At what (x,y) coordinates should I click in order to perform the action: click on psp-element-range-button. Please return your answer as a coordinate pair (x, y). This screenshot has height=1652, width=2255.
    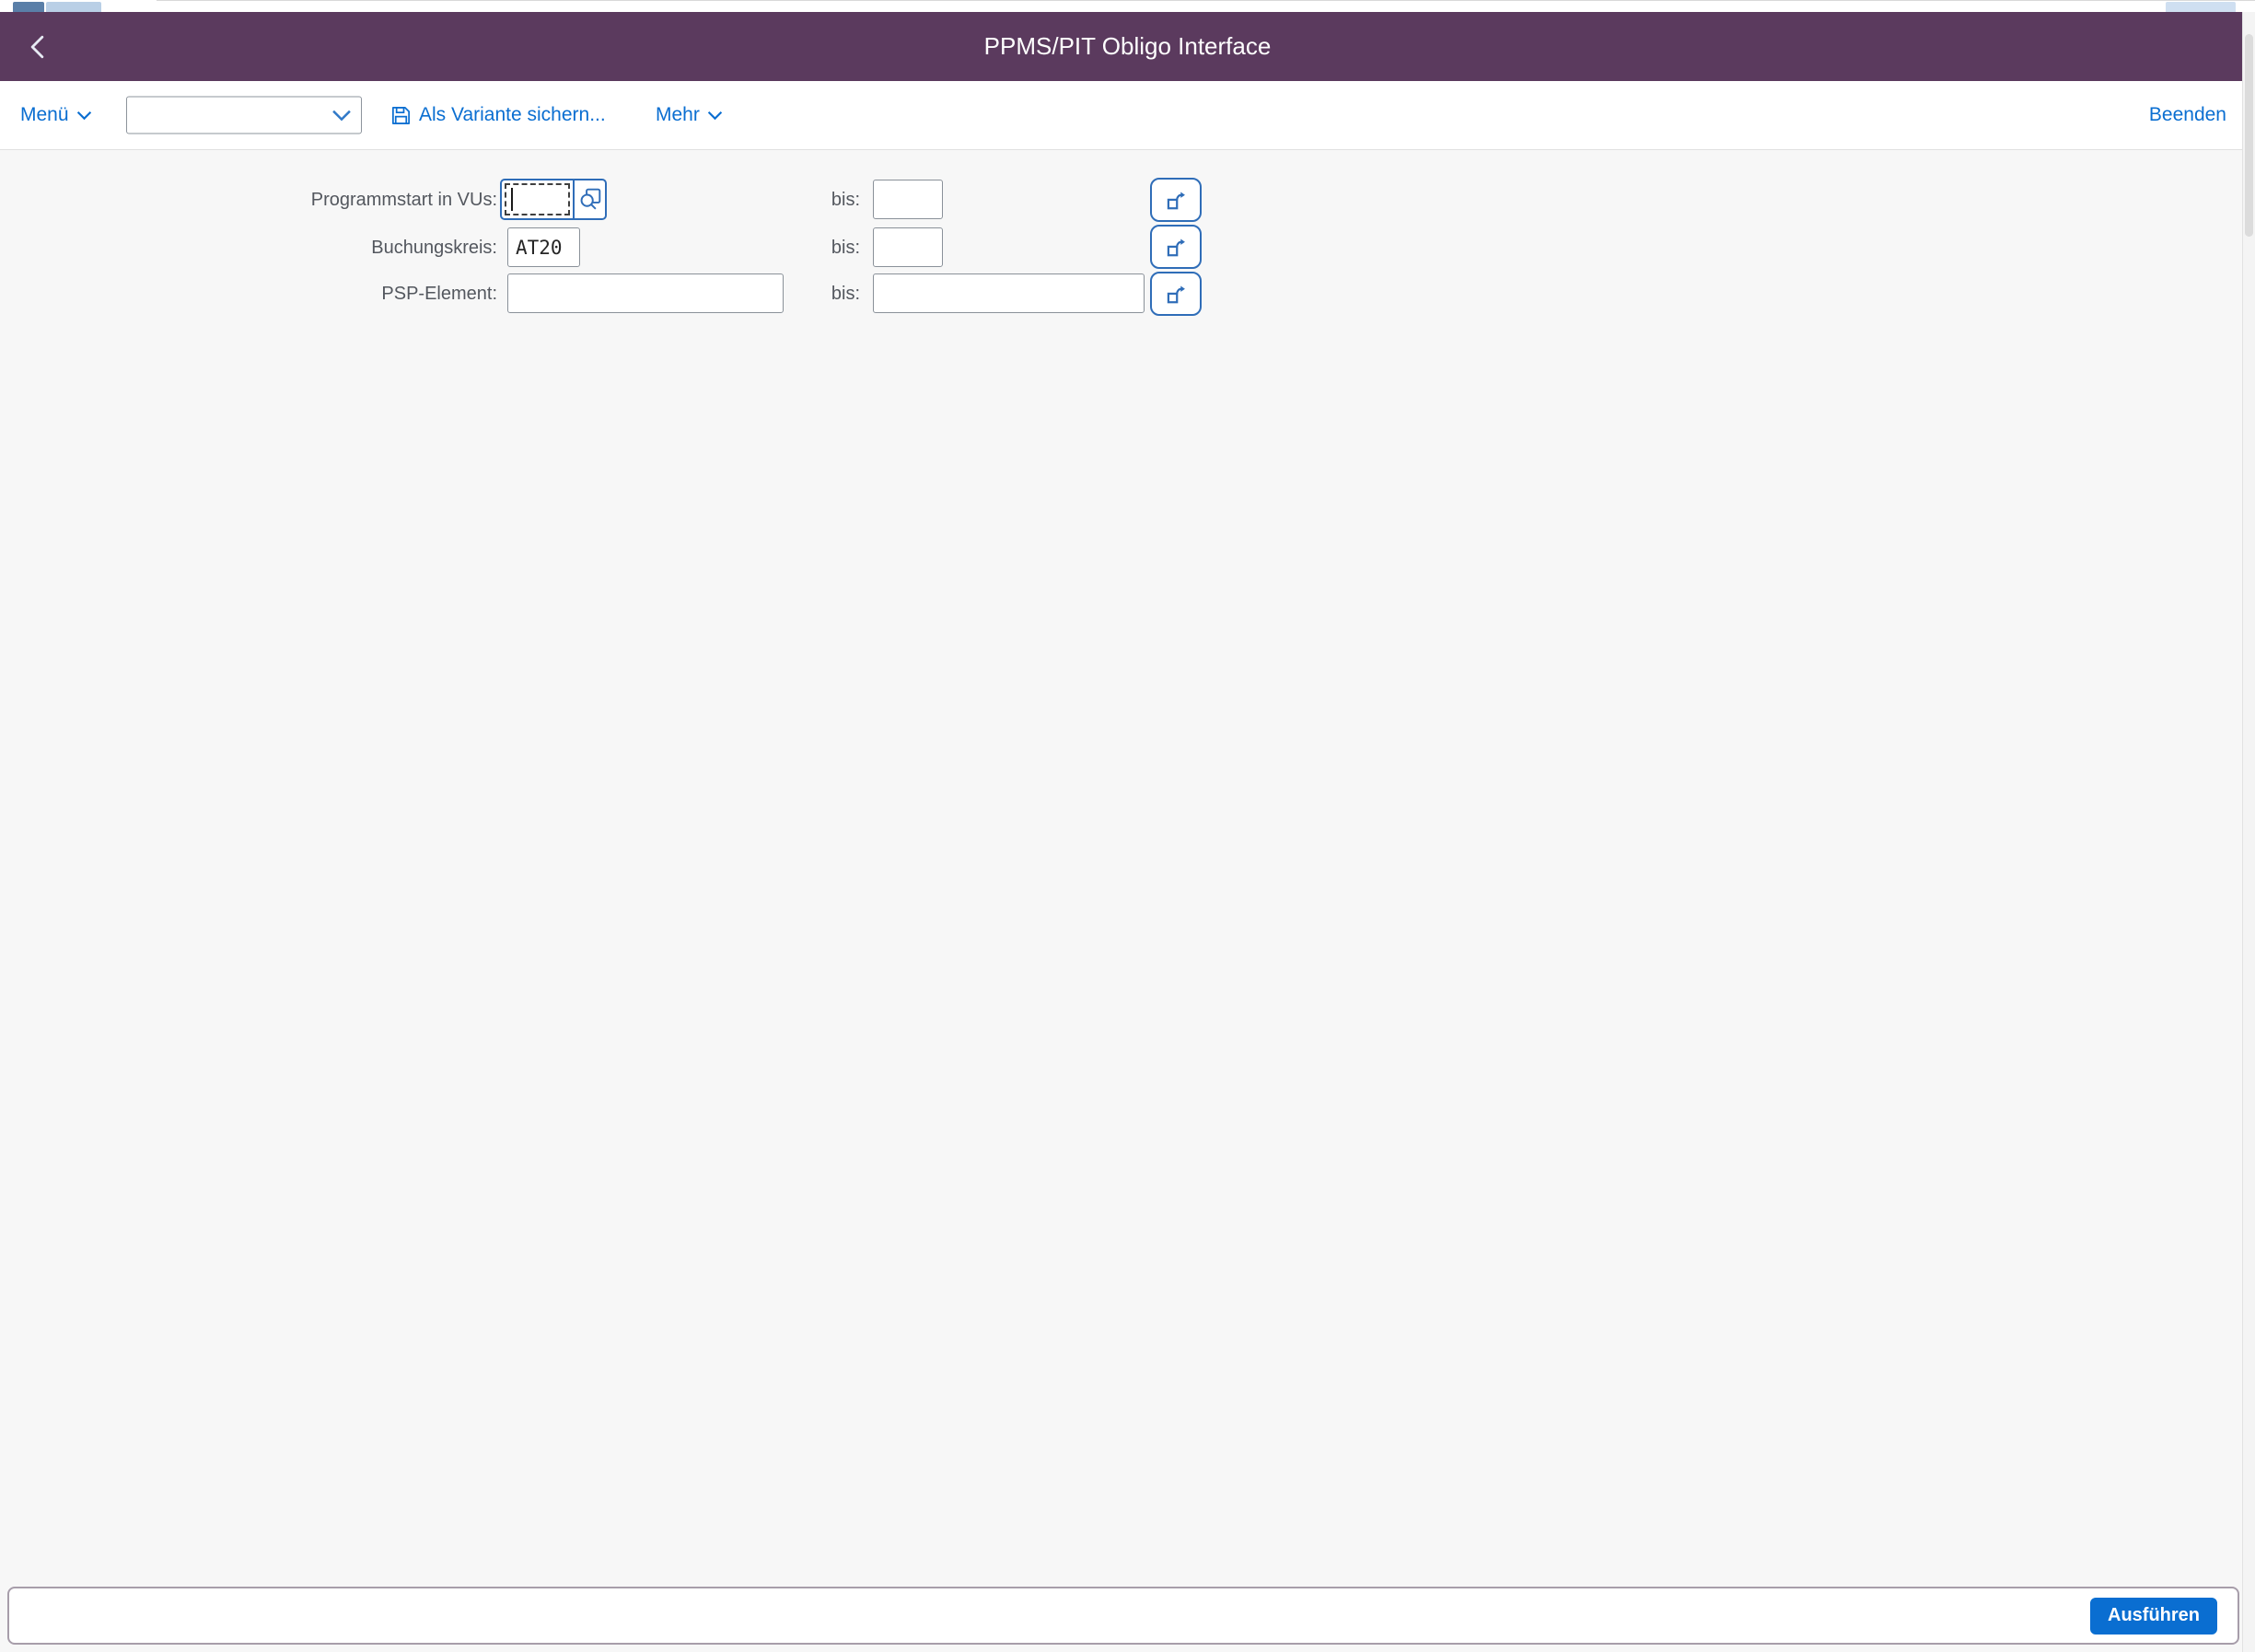
    Looking at the image, I should click on (1176, 294).